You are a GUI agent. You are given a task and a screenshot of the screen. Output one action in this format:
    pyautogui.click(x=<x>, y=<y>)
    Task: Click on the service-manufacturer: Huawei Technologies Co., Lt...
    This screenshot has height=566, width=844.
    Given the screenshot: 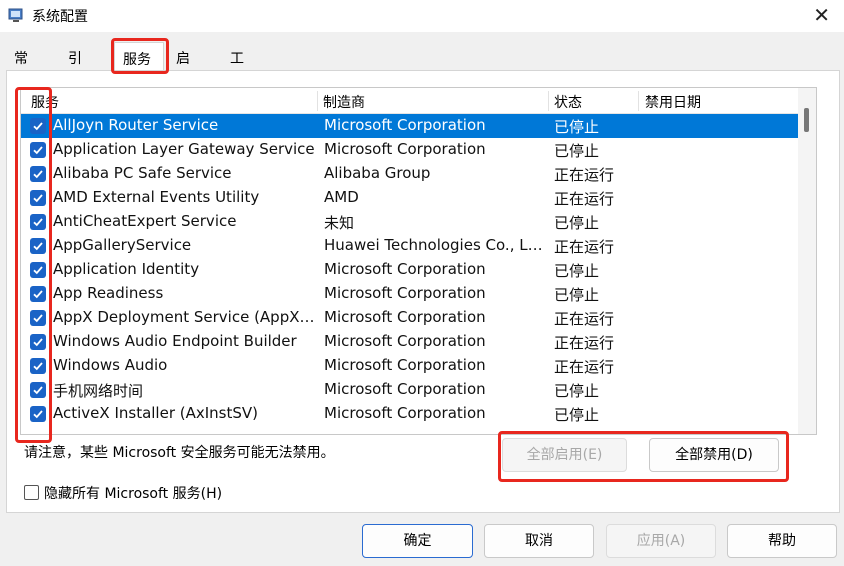 What is the action you would take?
    pyautogui.click(x=435, y=245)
    